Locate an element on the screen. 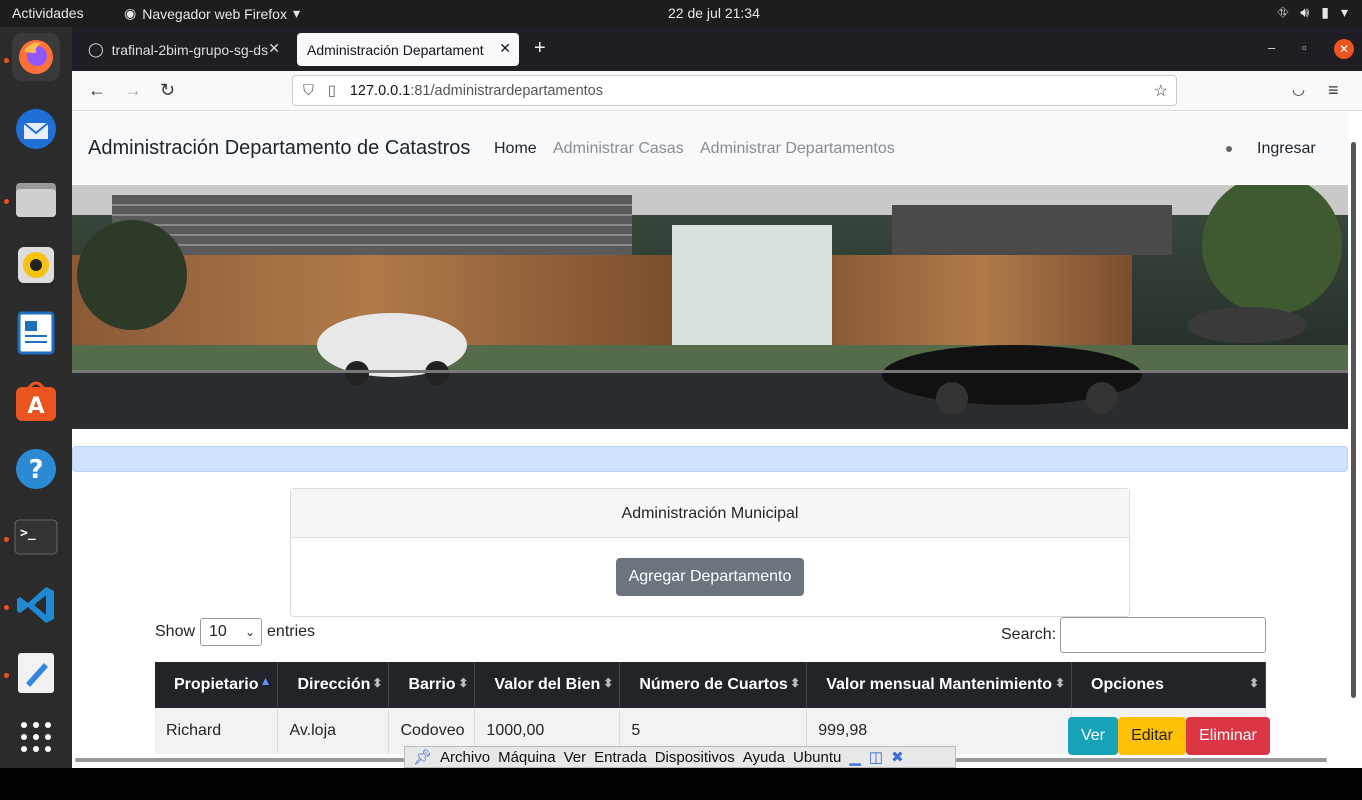 Image resolution: width=1362 pixels, height=800 pixels. files-icon is located at coordinates (36, 199).